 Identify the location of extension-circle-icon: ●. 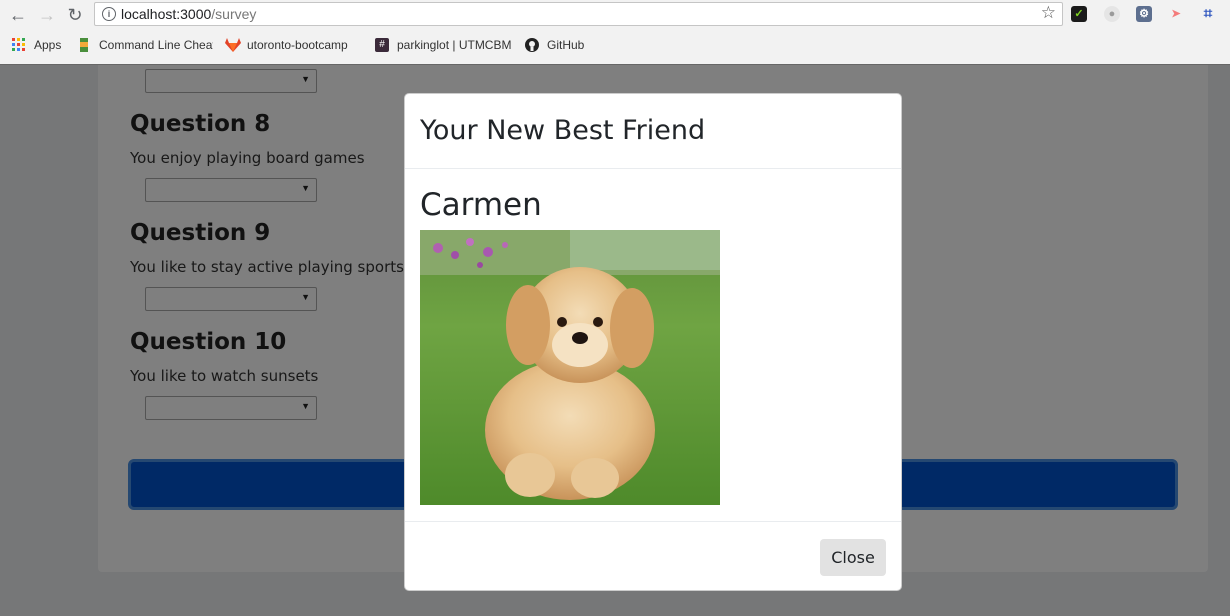
(1112, 14).